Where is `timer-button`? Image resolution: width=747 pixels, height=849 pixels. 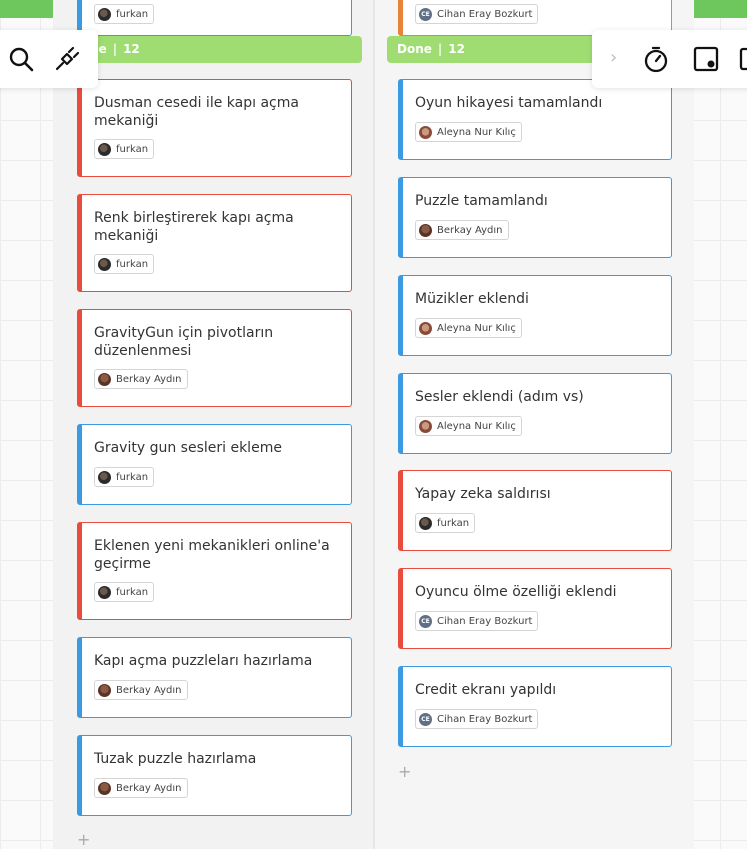
timer-button is located at coordinates (656, 59).